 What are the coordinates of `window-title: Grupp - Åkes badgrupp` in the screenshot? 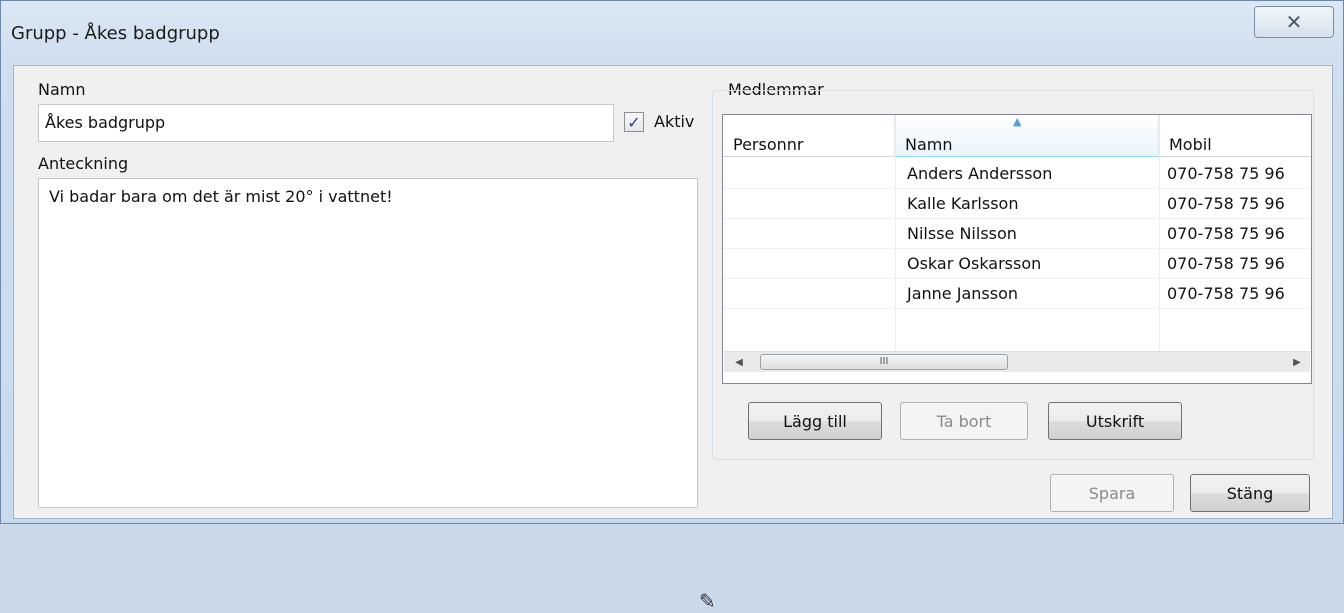 It's located at (115, 33).